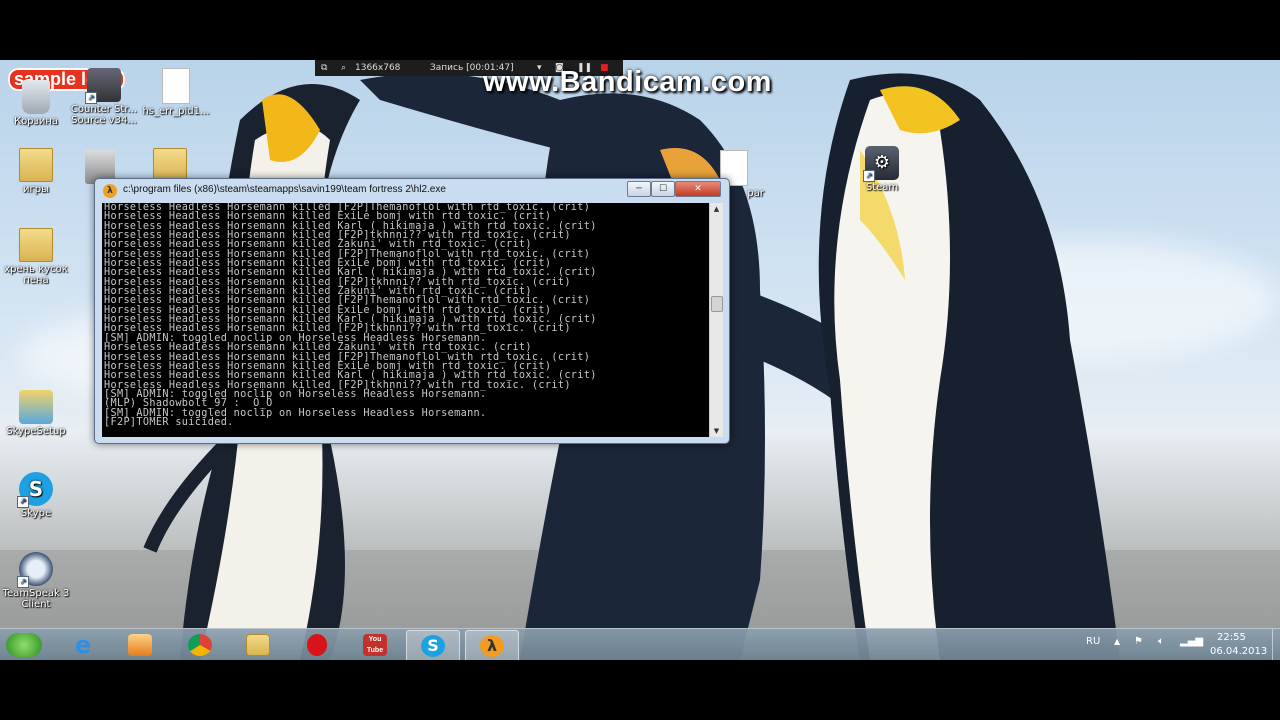 The height and width of the screenshot is (720, 1280). I want to click on desktop-icon-label: Корзина, so click(36, 121).